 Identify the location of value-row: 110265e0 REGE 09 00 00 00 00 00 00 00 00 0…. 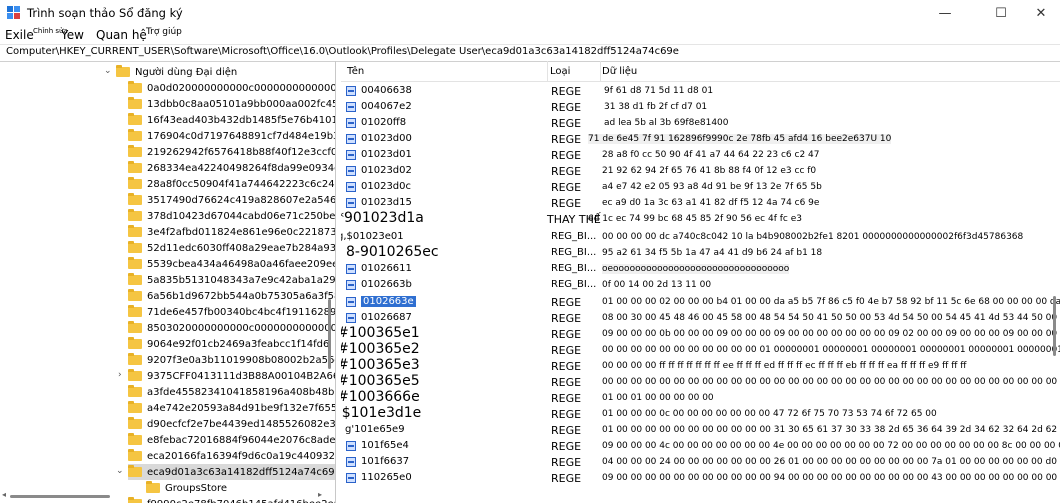
(700, 478).